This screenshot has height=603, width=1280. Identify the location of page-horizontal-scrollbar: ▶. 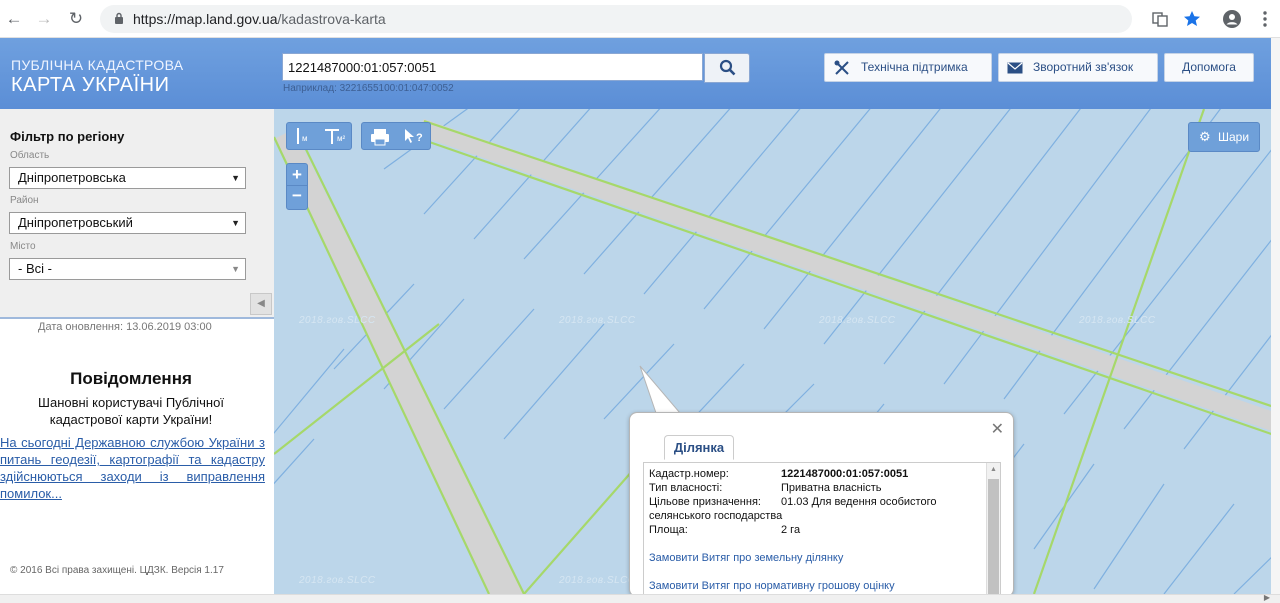
(640, 598).